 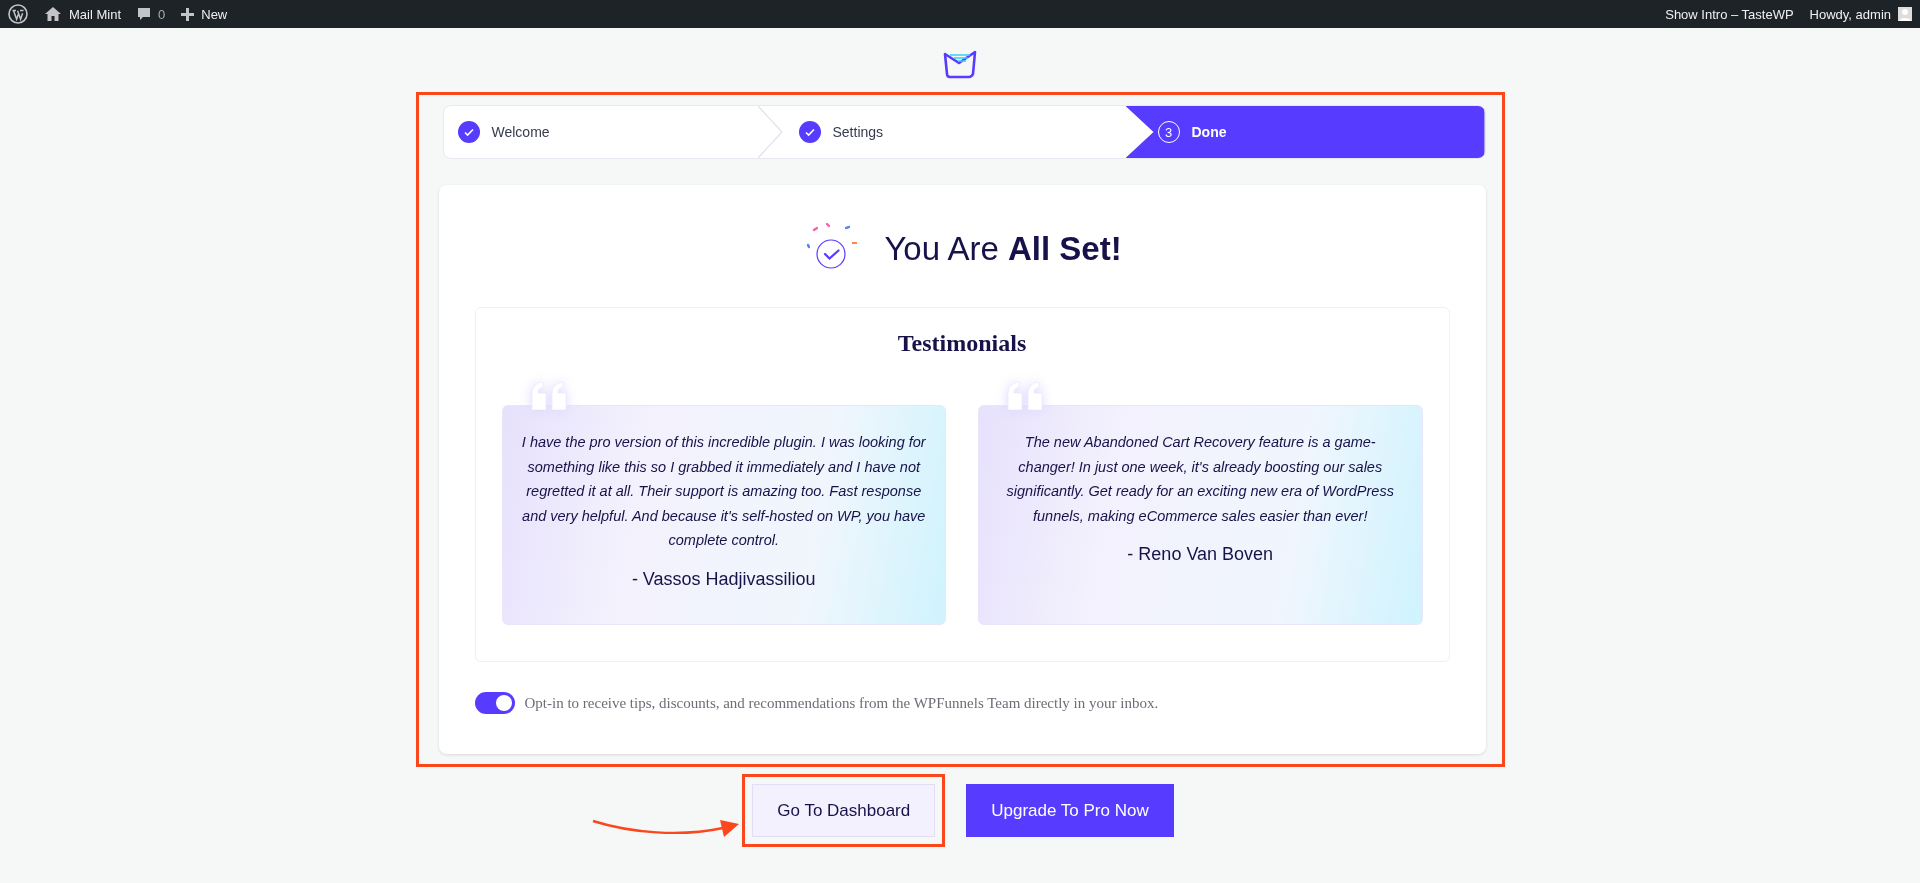 What do you see at coordinates (1200, 479) in the screenshot?
I see `testimonial-quote: The new Abandoned Cart Recovery feature is a game-changer! In just one week, it's already boosting our sales significantly. Get ready for an exciting new era of WordPress funnels, making eCommerce sales easier than ever!` at bounding box center [1200, 479].